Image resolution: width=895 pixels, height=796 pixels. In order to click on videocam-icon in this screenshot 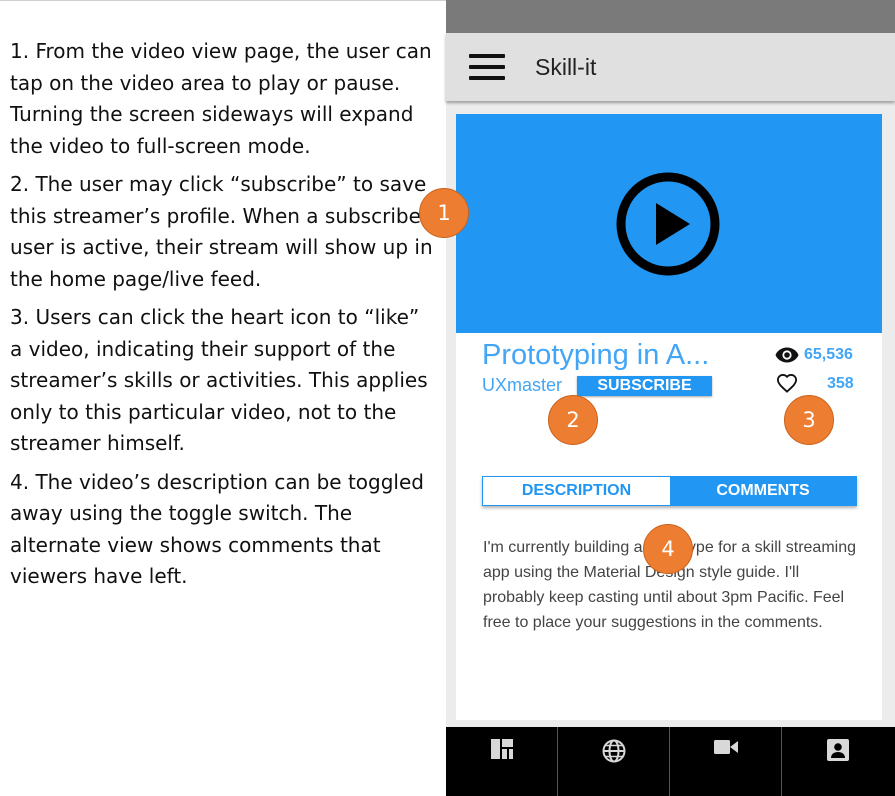, I will do `click(725, 747)`.